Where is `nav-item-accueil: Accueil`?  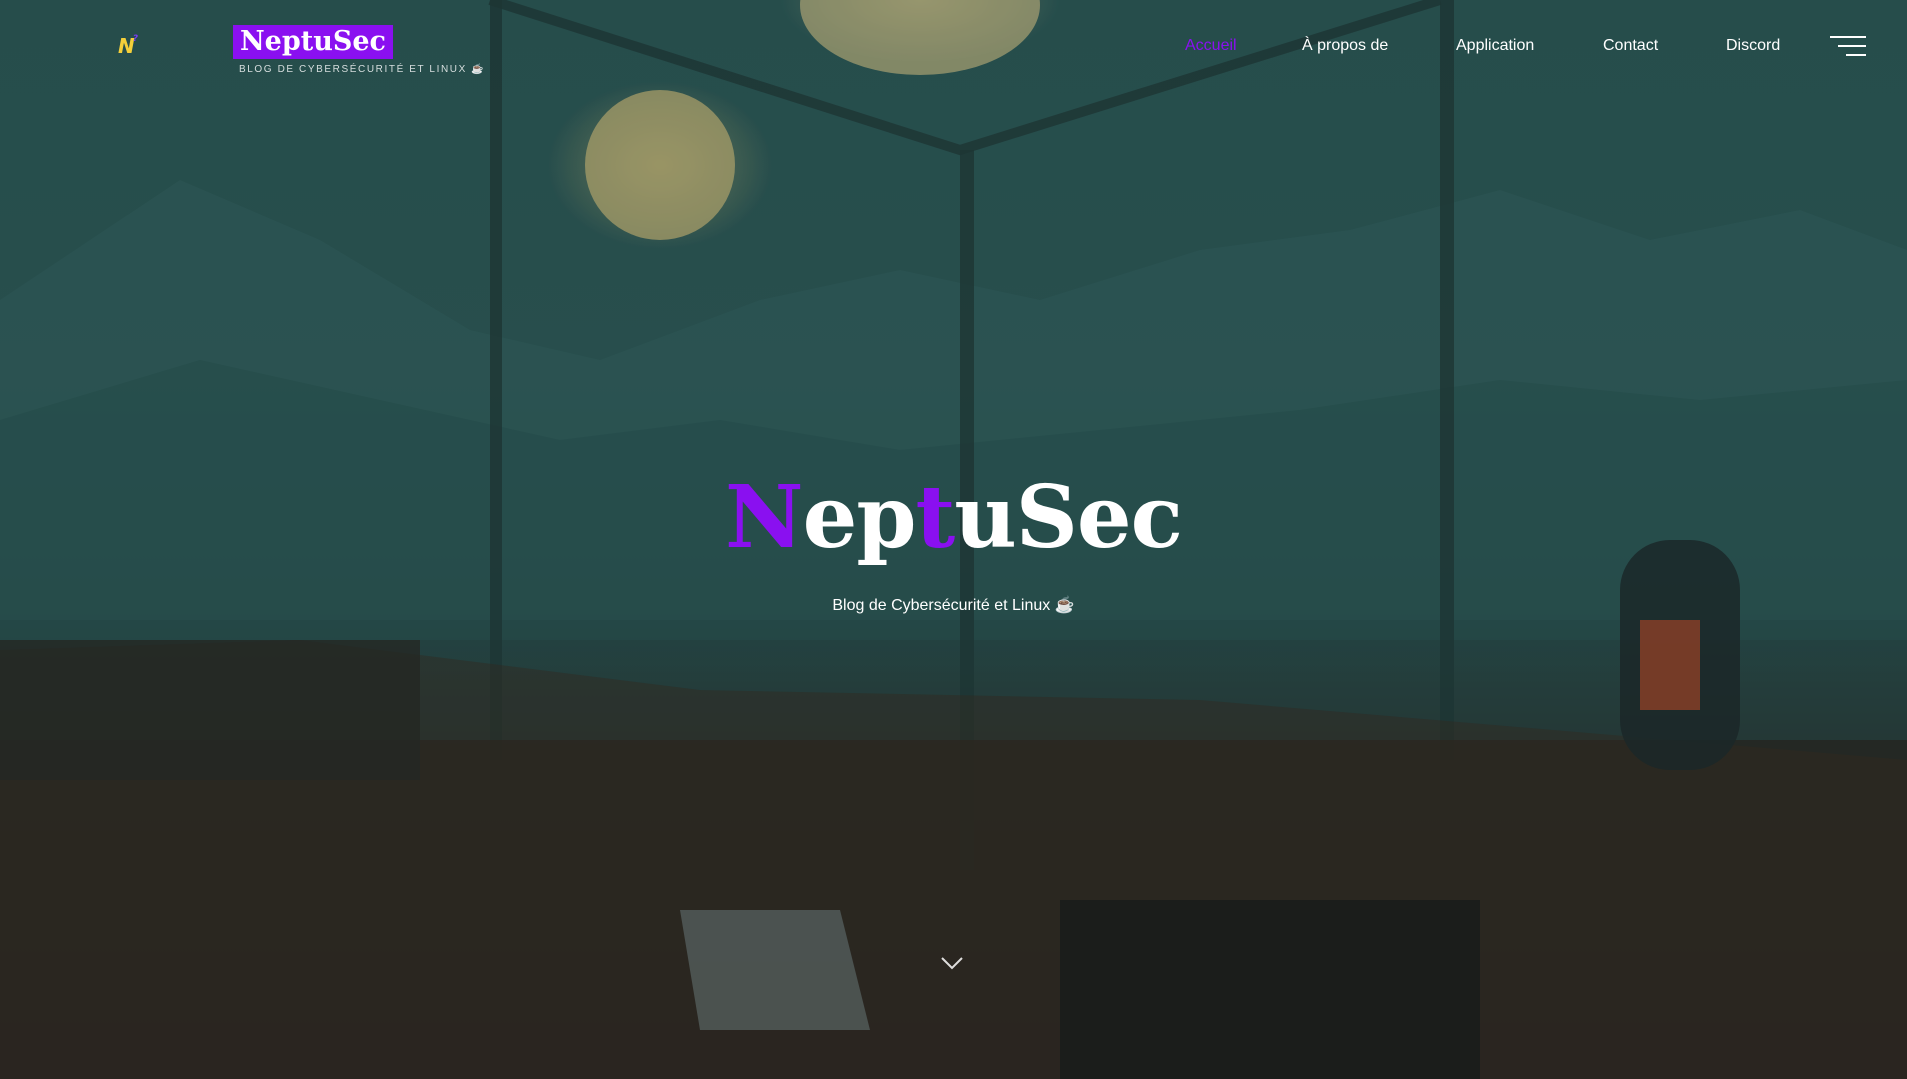
nav-item-accueil: Accueil is located at coordinates (1211, 46).